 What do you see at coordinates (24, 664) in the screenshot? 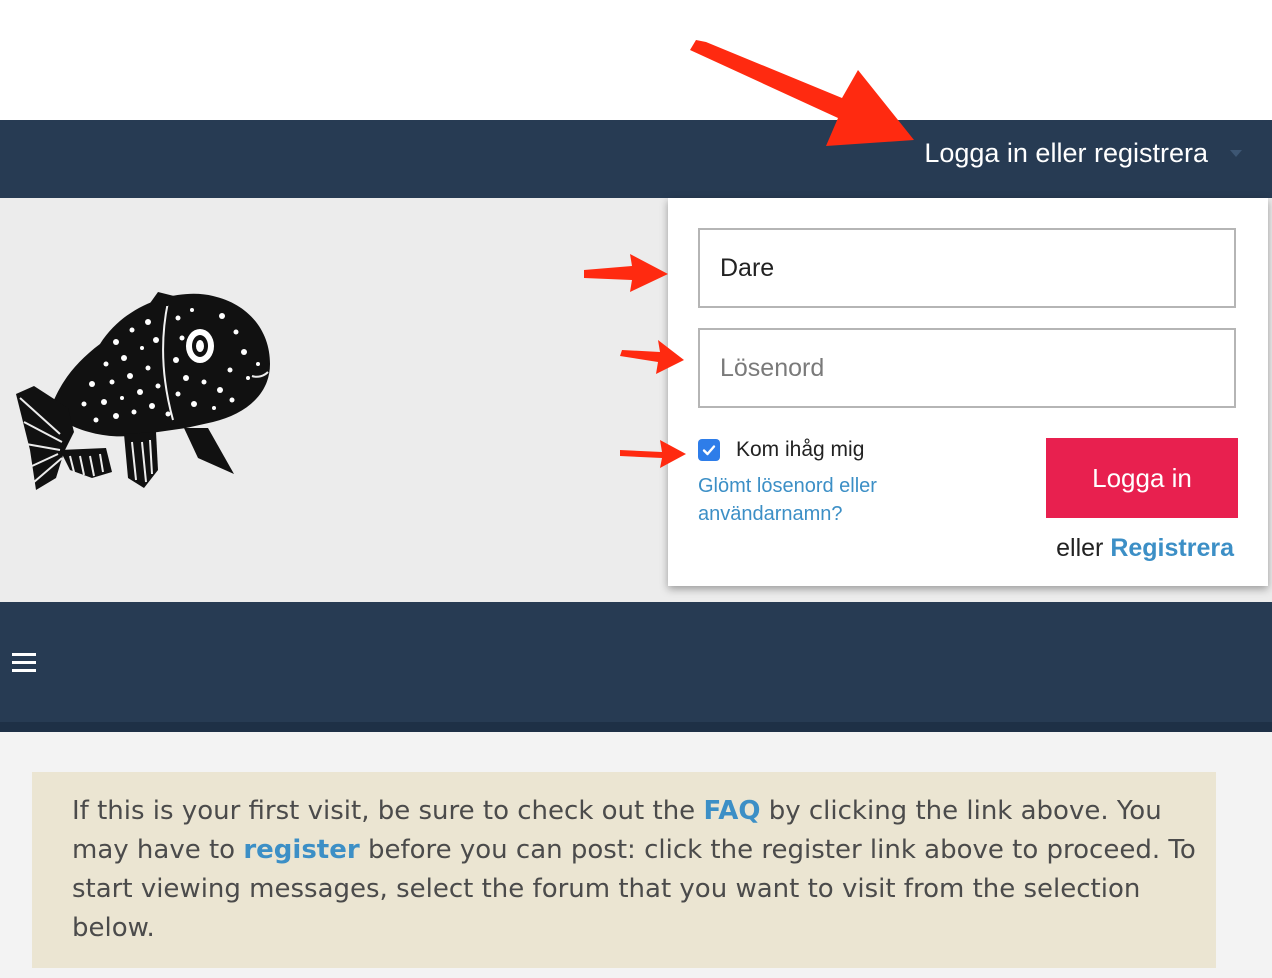
I see `hamburger-menu-icon` at bounding box center [24, 664].